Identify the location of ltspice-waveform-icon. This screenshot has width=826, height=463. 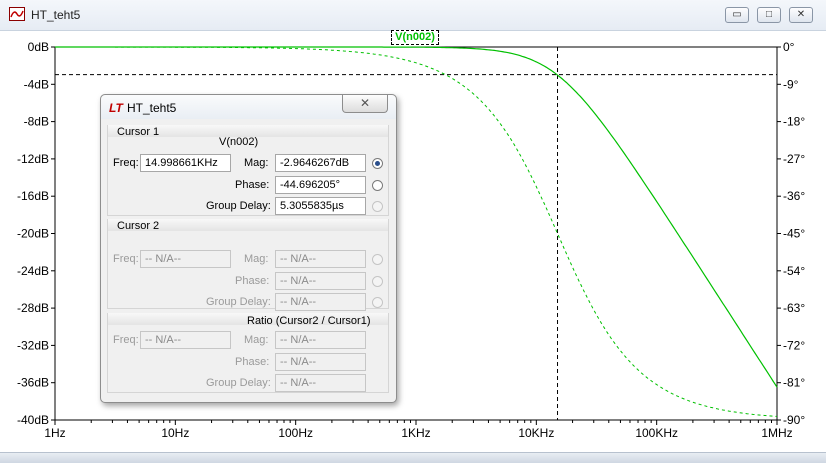
(17, 14).